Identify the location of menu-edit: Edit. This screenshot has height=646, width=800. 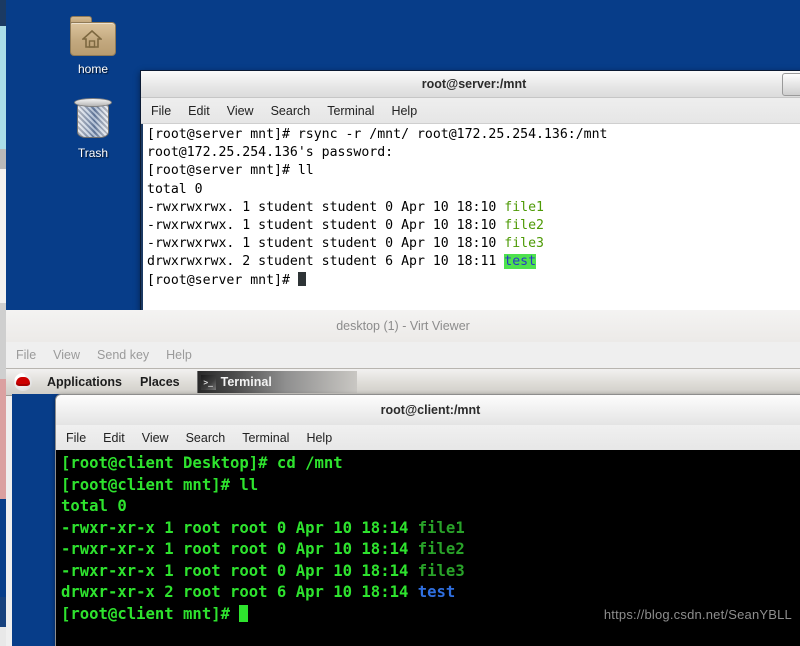
(199, 111).